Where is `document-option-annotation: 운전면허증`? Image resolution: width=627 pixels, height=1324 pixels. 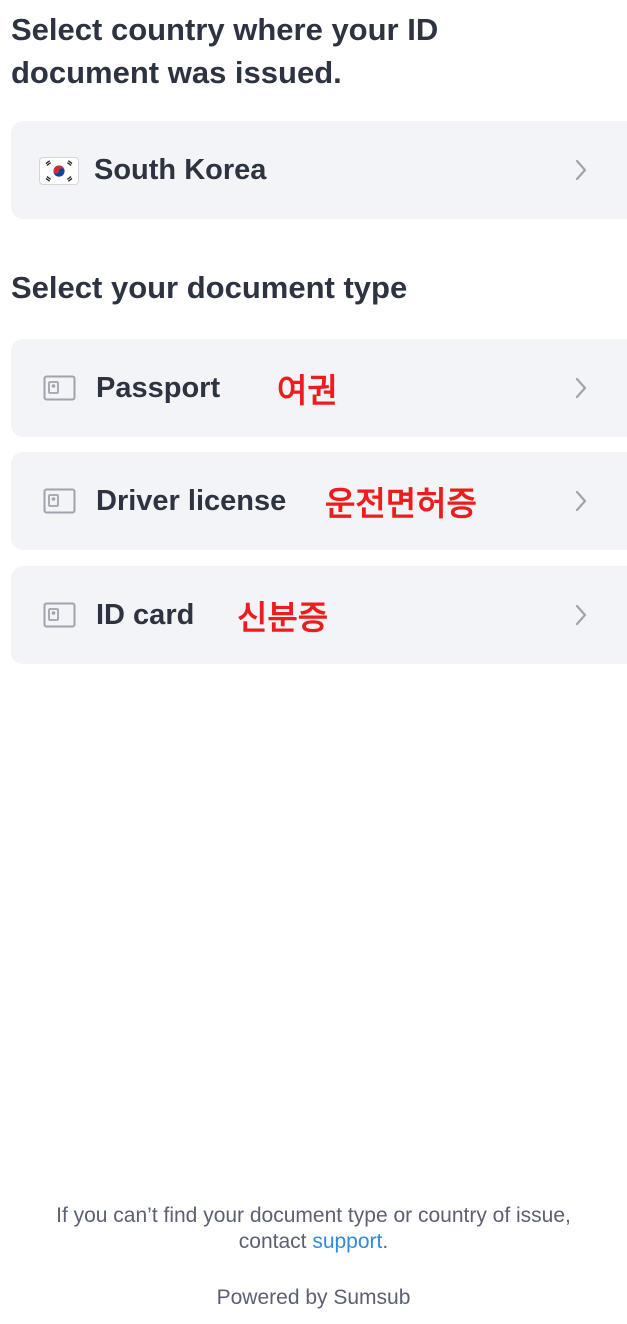
document-option-annotation: 운전면허증 is located at coordinates (401, 503).